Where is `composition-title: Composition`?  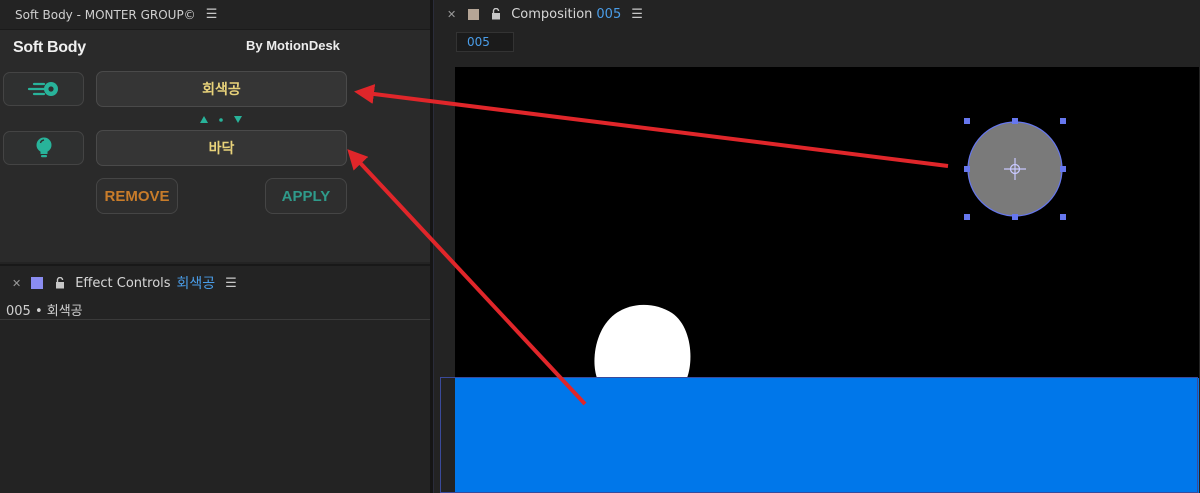 composition-title: Composition is located at coordinates (552, 14).